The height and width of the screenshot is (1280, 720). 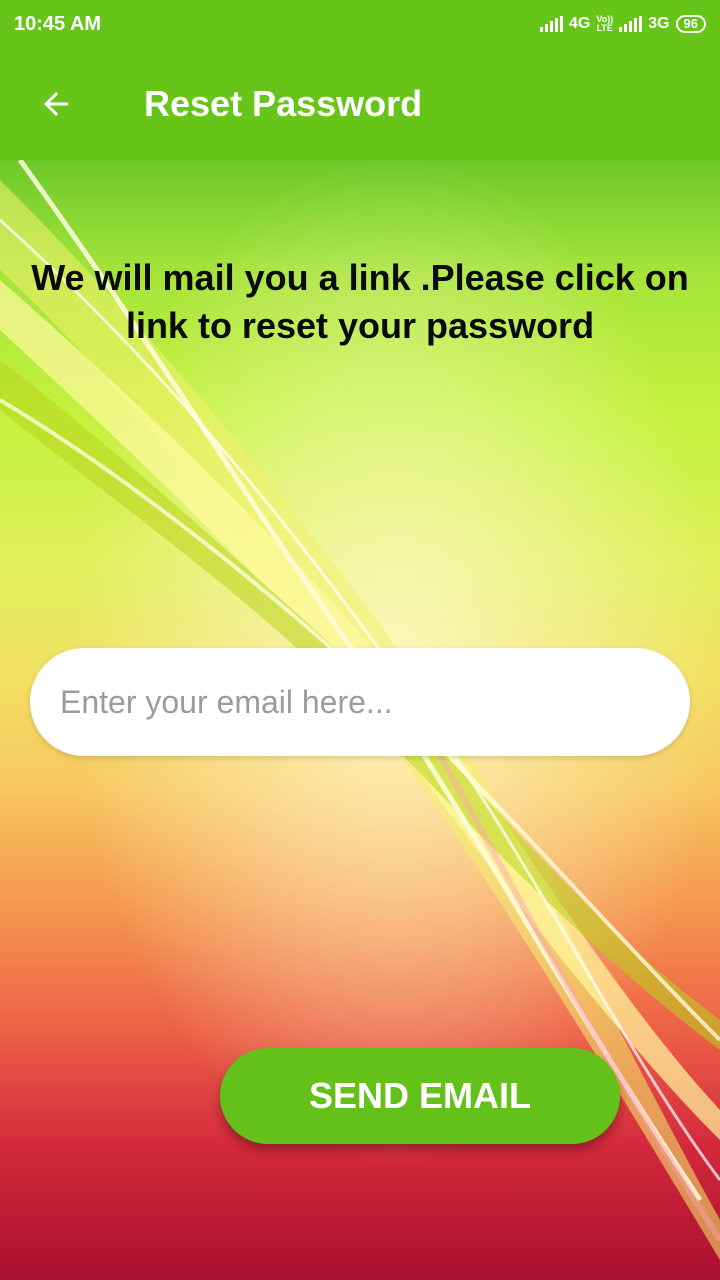 I want to click on page-title: Reset Password, so click(x=283, y=103).